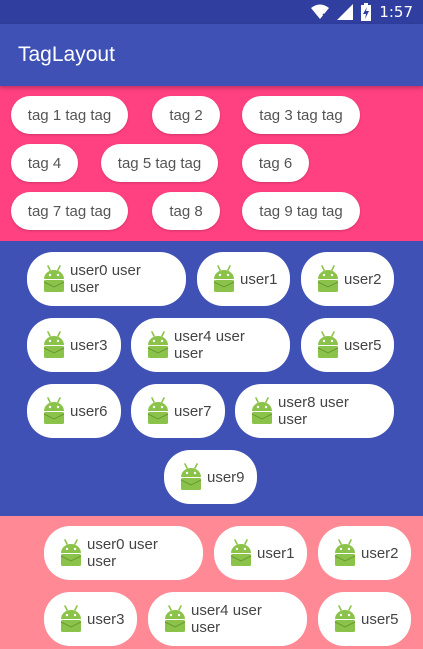 This screenshot has width=423, height=649. What do you see at coordinates (366, 12) in the screenshot?
I see `battery-charging-icon` at bounding box center [366, 12].